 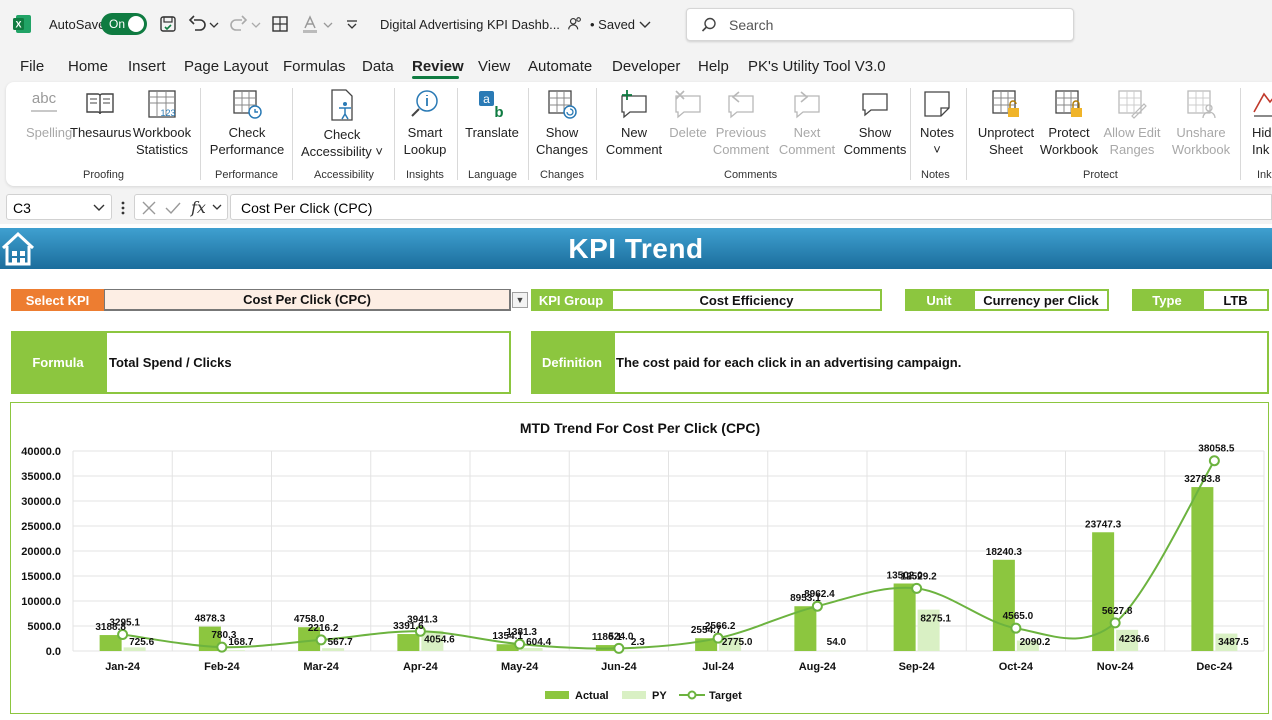 I want to click on name-box: C3, so click(x=59, y=207).